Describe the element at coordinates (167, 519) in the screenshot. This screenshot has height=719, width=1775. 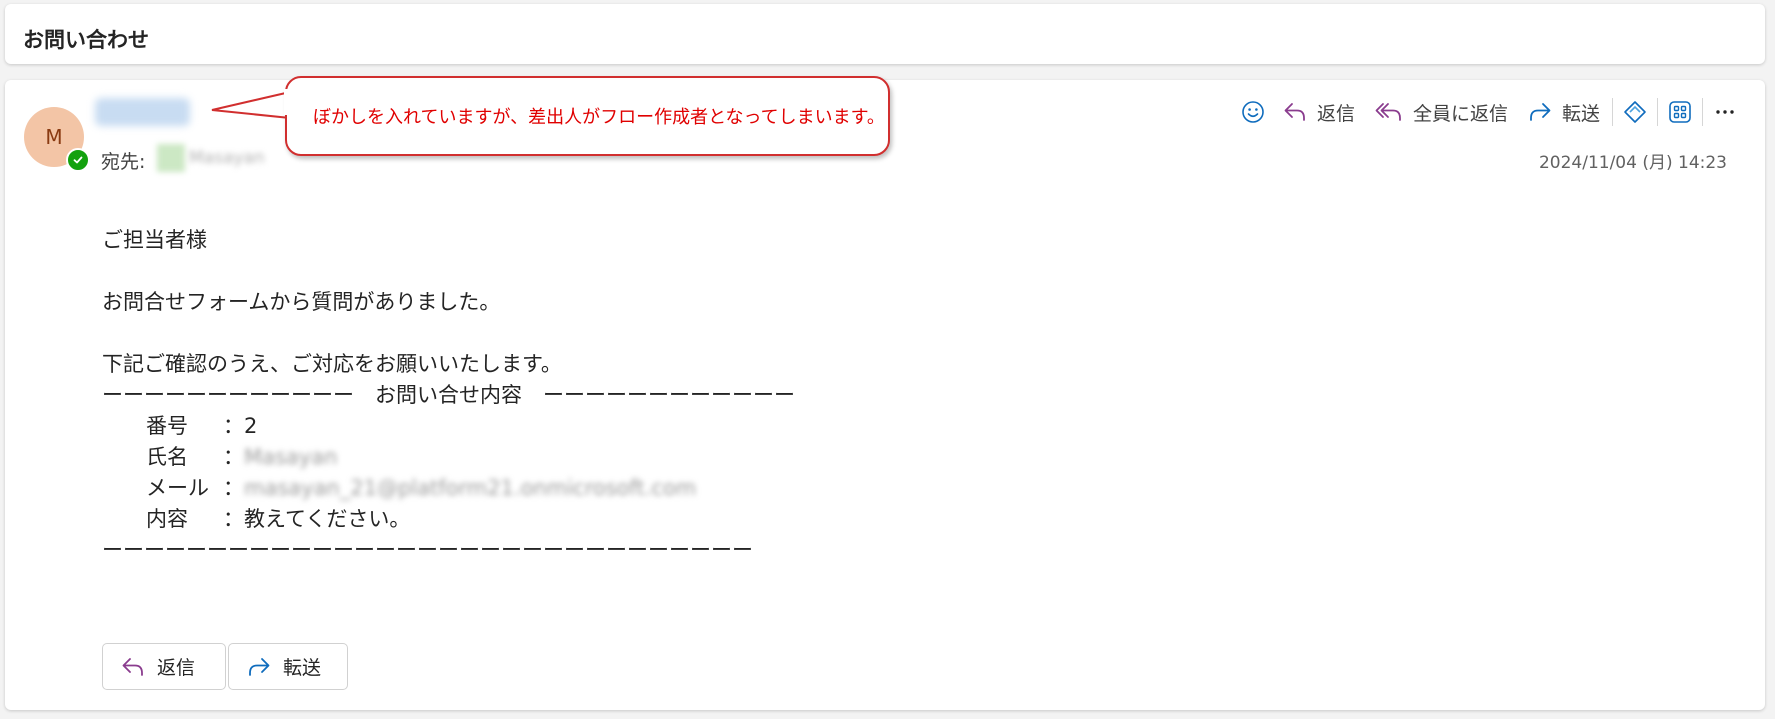
I see `field-label: 内容` at that location.